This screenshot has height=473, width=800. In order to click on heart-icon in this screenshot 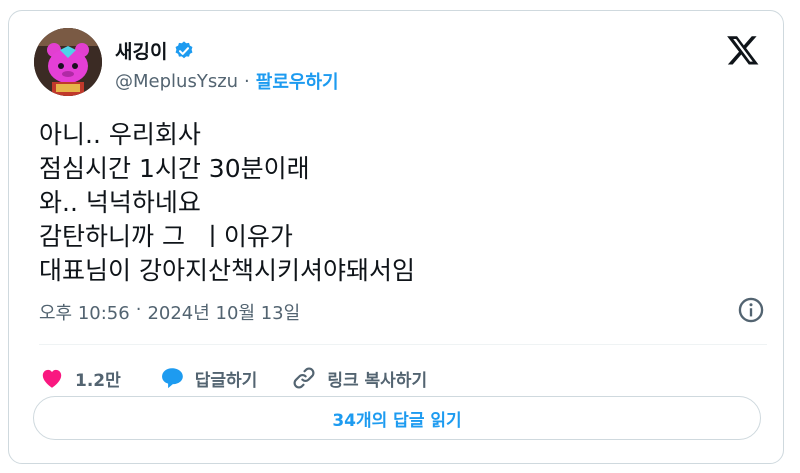, I will do `click(52, 378)`.